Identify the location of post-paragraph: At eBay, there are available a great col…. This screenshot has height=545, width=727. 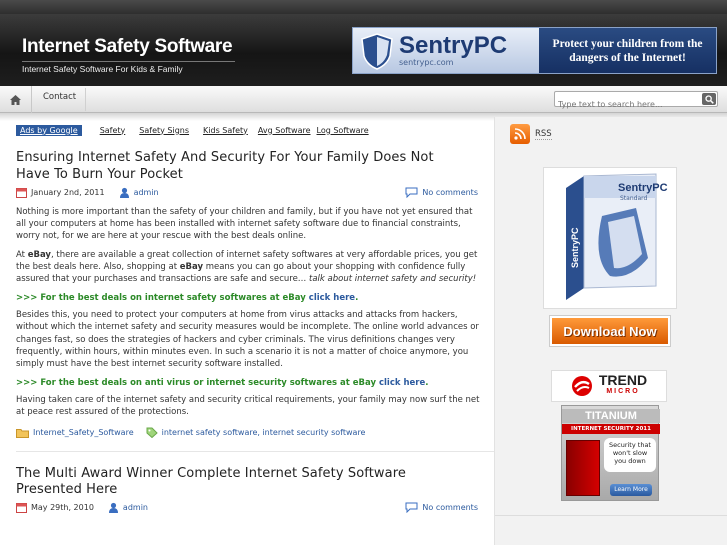
(247, 267).